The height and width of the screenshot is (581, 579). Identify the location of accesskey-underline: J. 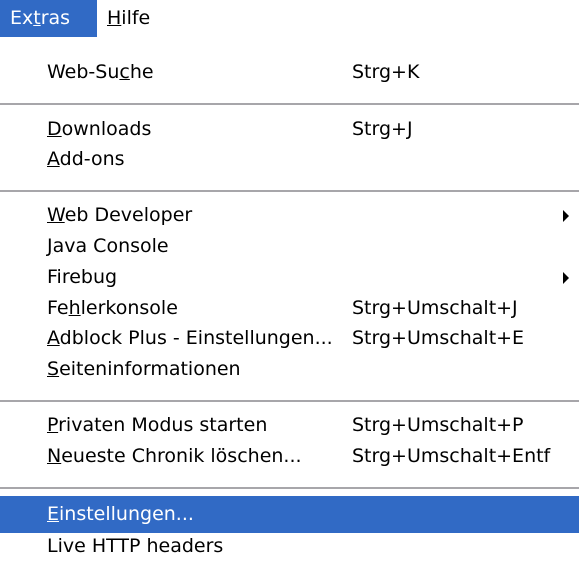
(50, 246).